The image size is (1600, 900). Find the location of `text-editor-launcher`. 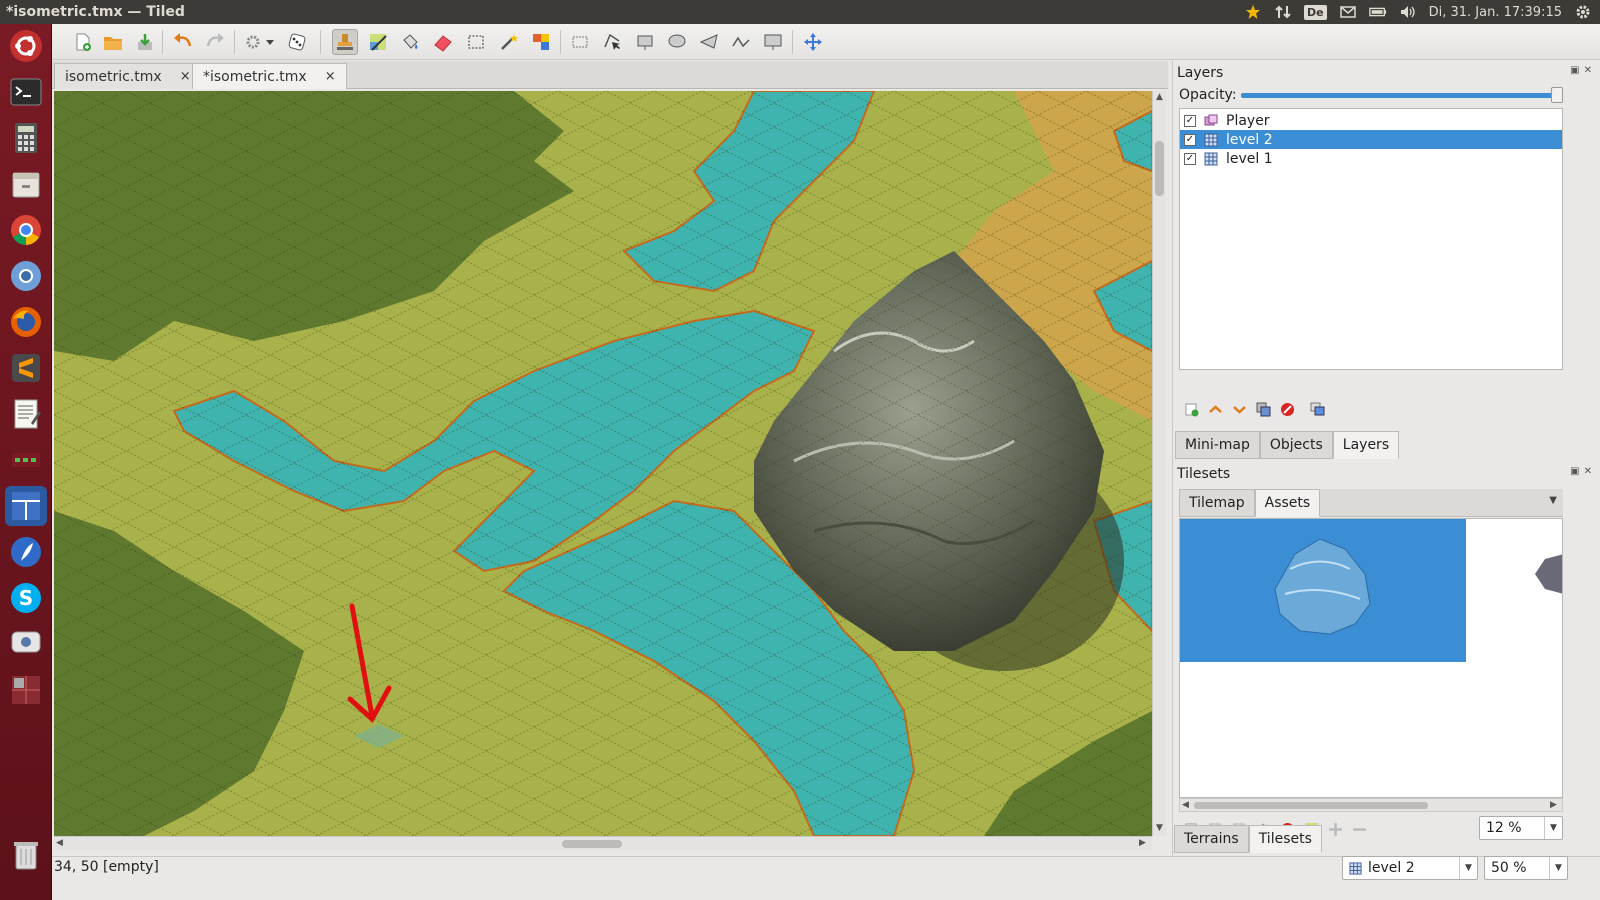

text-editor-launcher is located at coordinates (26, 414).